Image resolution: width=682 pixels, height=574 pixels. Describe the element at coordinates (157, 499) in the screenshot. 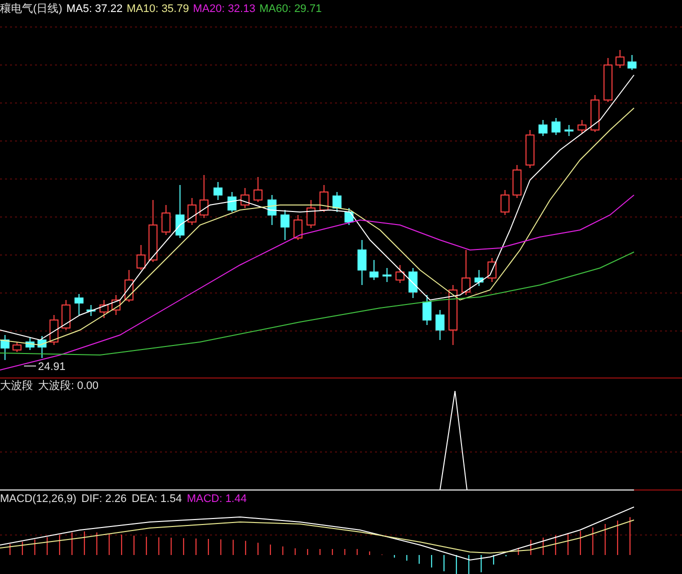

I see `macd-label: DEA: 1.54` at that location.